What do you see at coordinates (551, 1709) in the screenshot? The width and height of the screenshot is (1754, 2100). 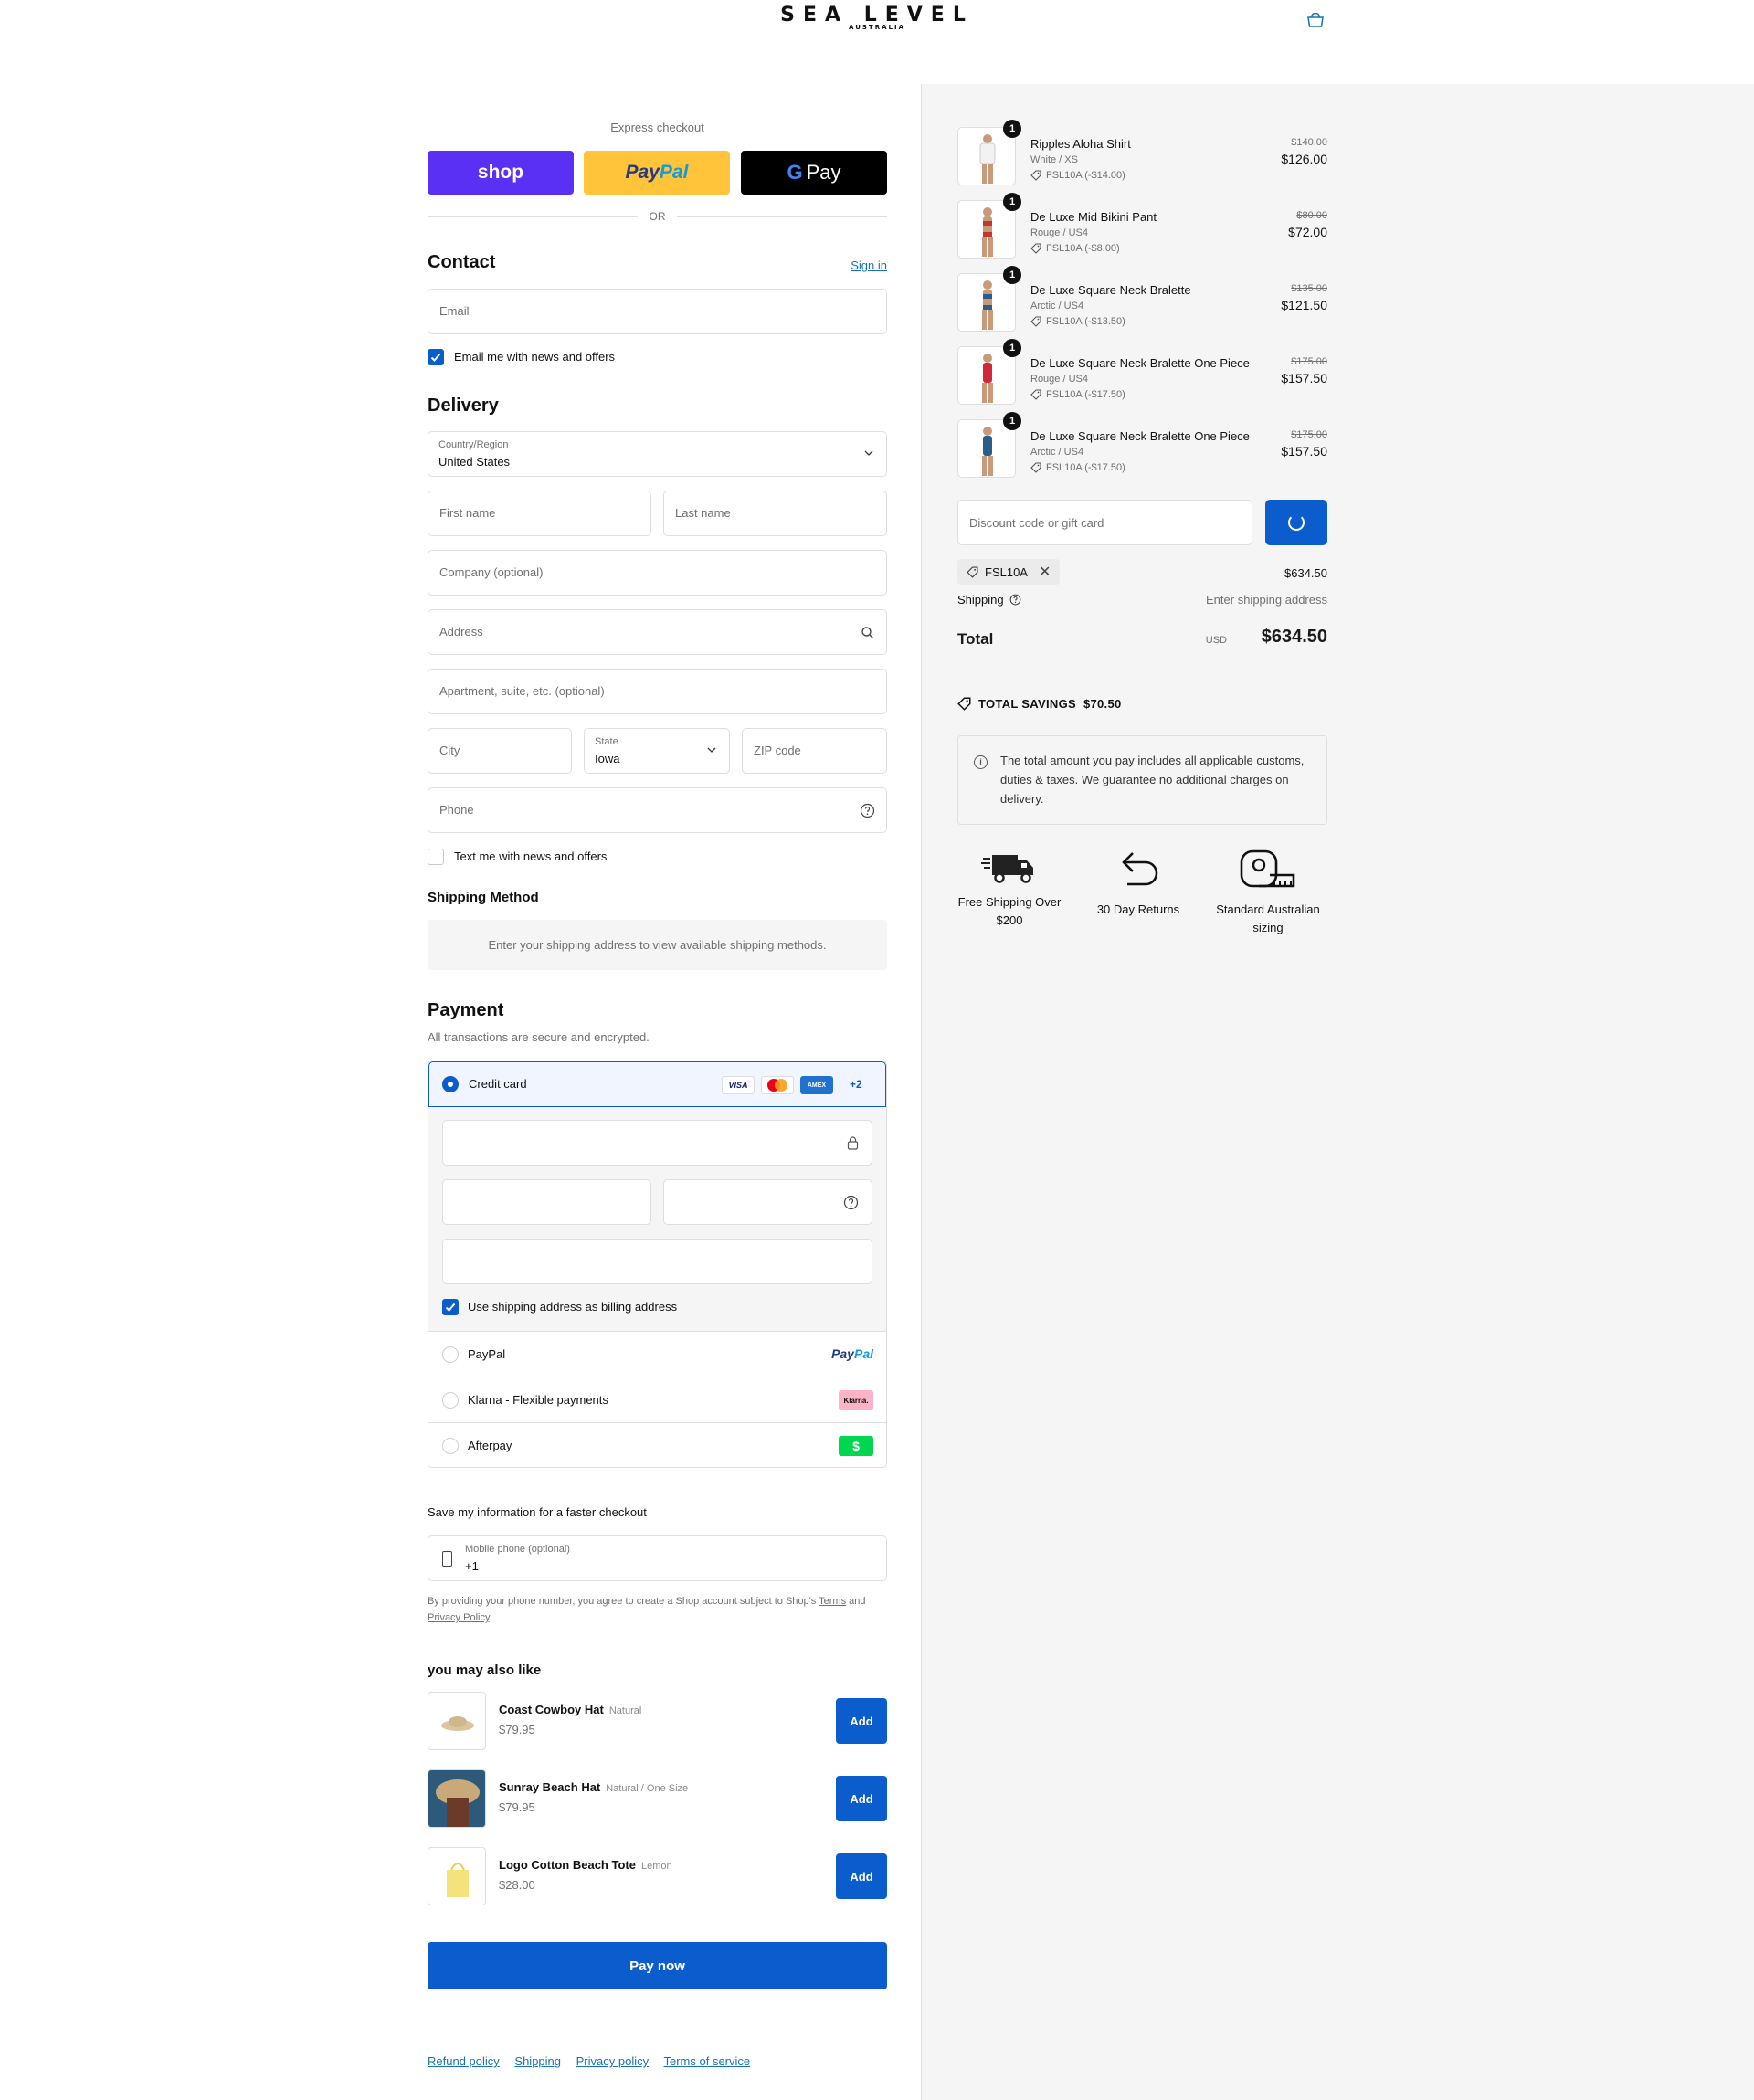 I see `product-title: Coast Cowboy Hat` at bounding box center [551, 1709].